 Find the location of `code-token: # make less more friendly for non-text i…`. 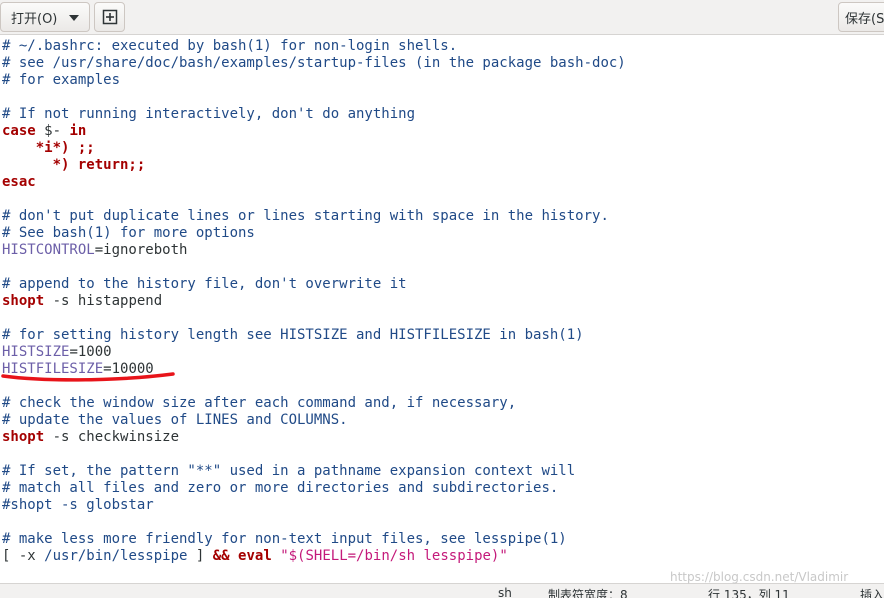

code-token: # make less more friendly for non-text i… is located at coordinates (284, 539).